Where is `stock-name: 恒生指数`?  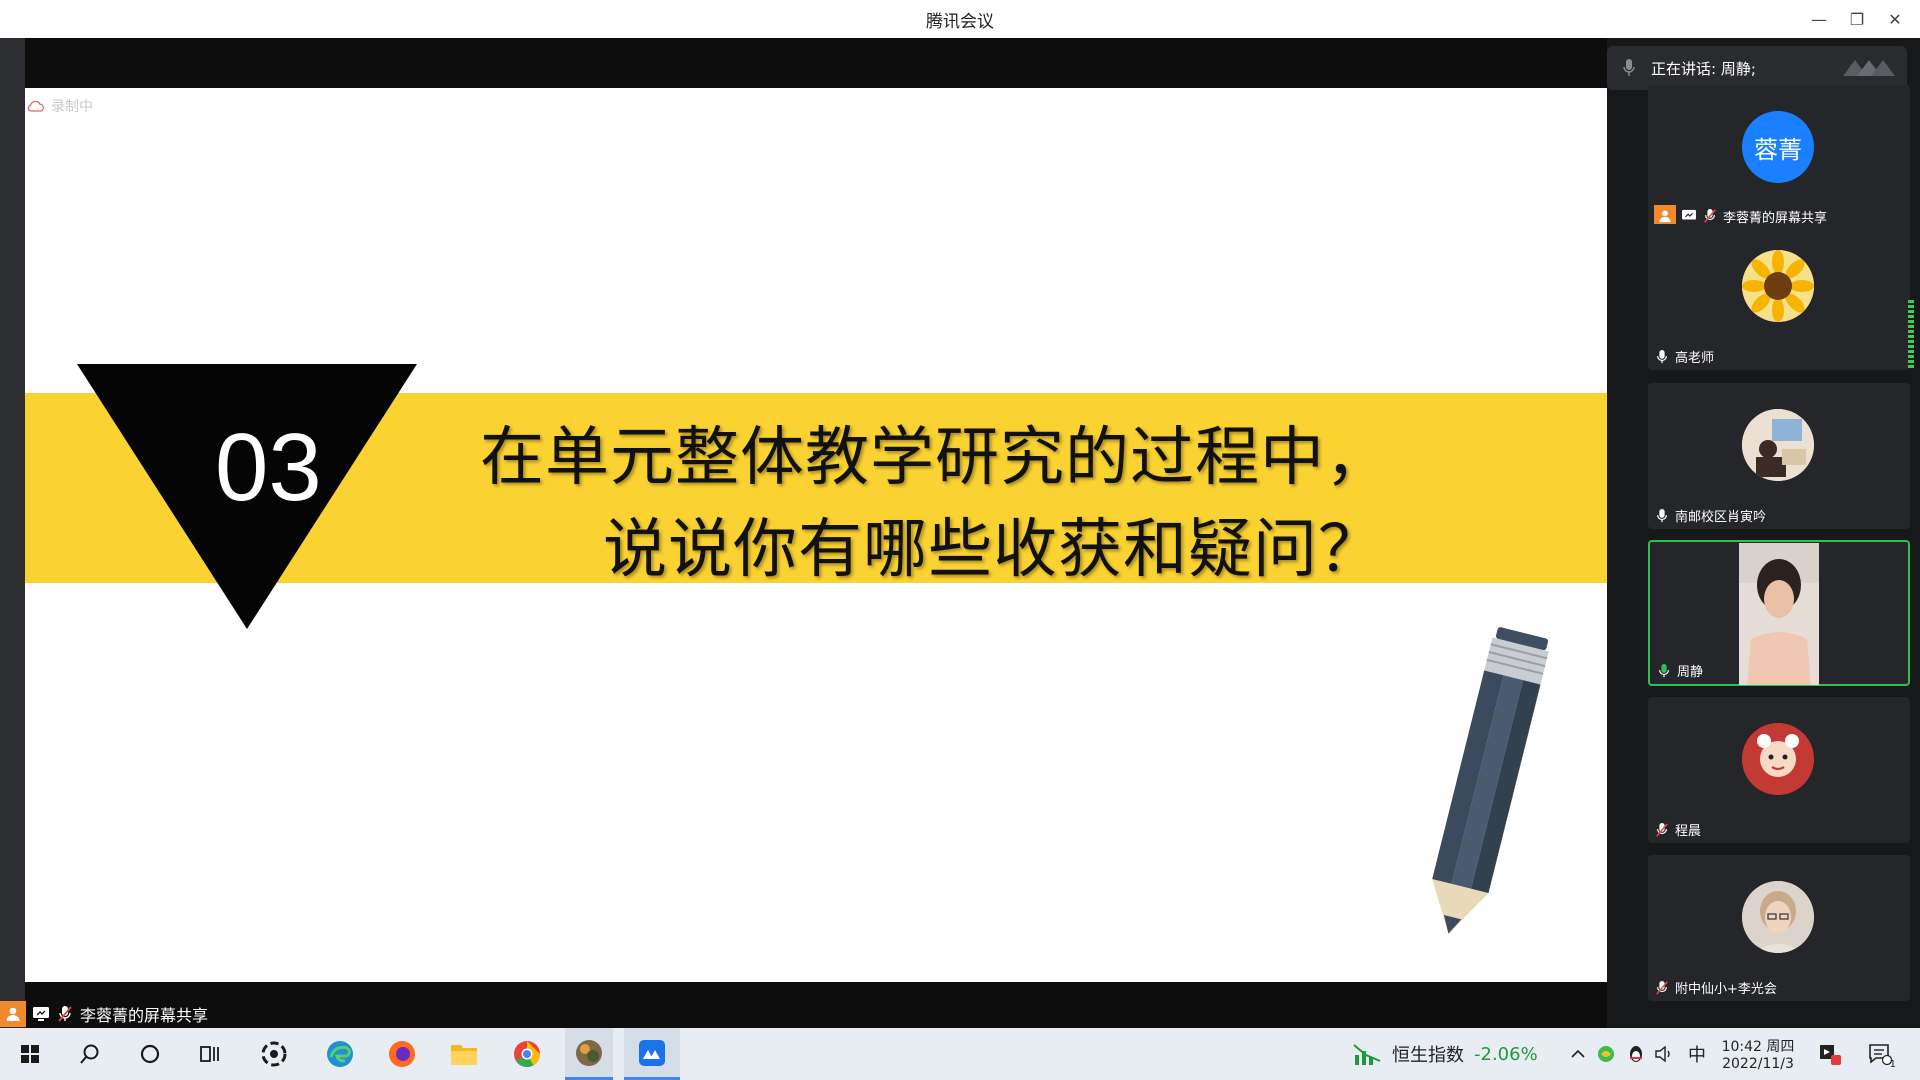
stock-name: 恒生指数 is located at coordinates (1428, 1055).